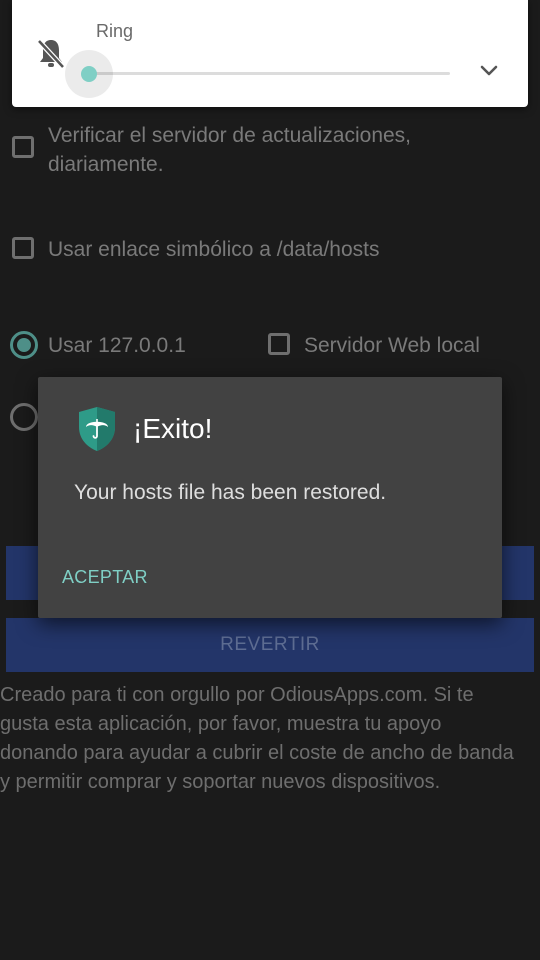 The height and width of the screenshot is (960, 540). Describe the element at coordinates (51, 53) in the screenshot. I see `bell-off-icon` at that location.